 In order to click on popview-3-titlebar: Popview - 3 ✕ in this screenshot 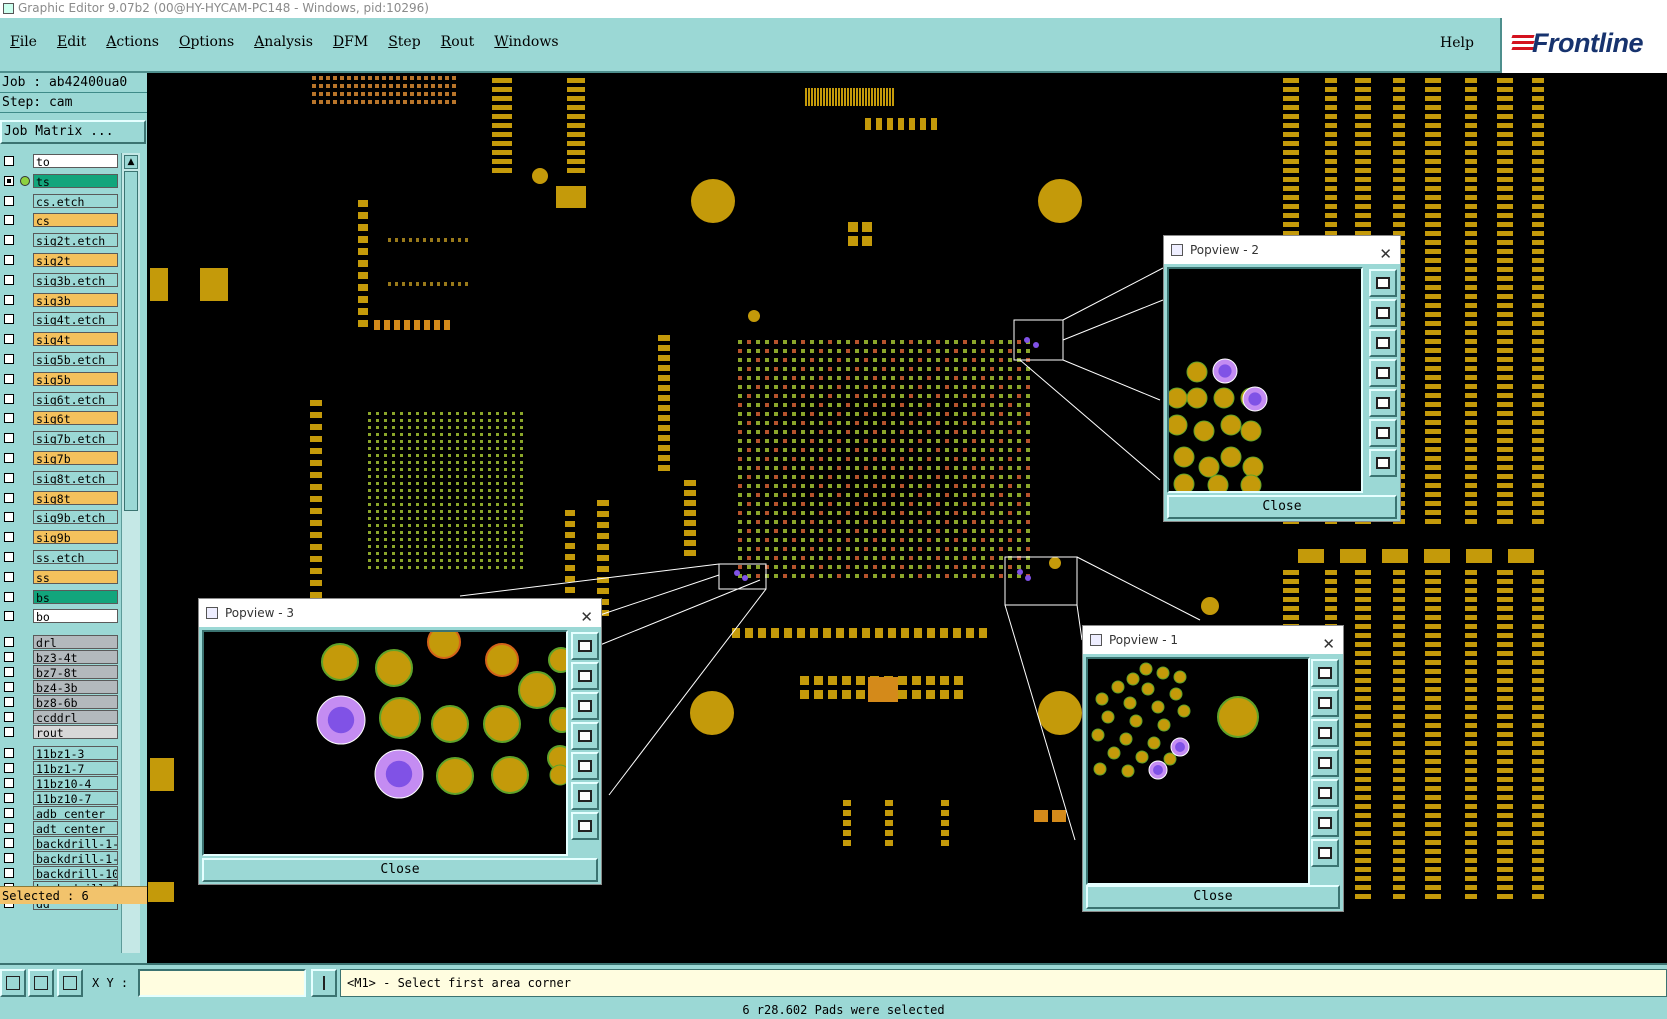, I will do `click(400, 613)`.